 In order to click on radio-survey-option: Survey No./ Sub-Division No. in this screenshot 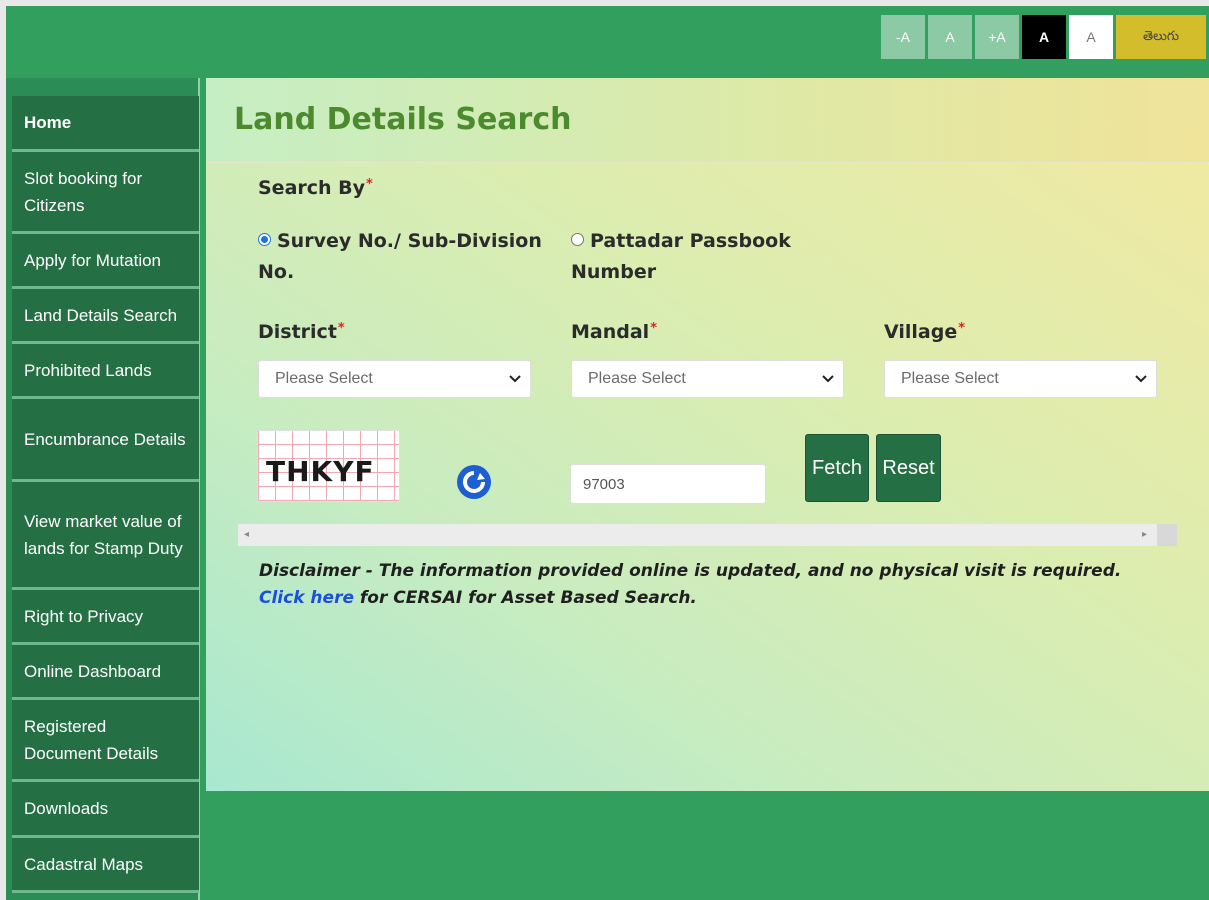, I will do `click(403, 257)`.